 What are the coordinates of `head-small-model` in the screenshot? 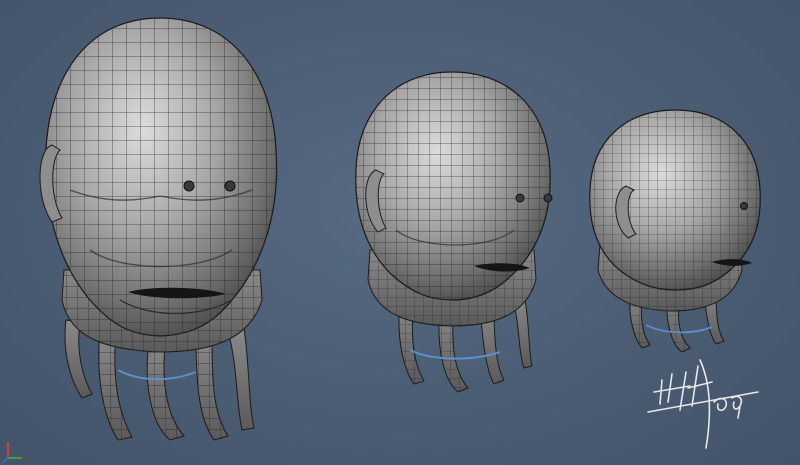 It's located at (675, 231).